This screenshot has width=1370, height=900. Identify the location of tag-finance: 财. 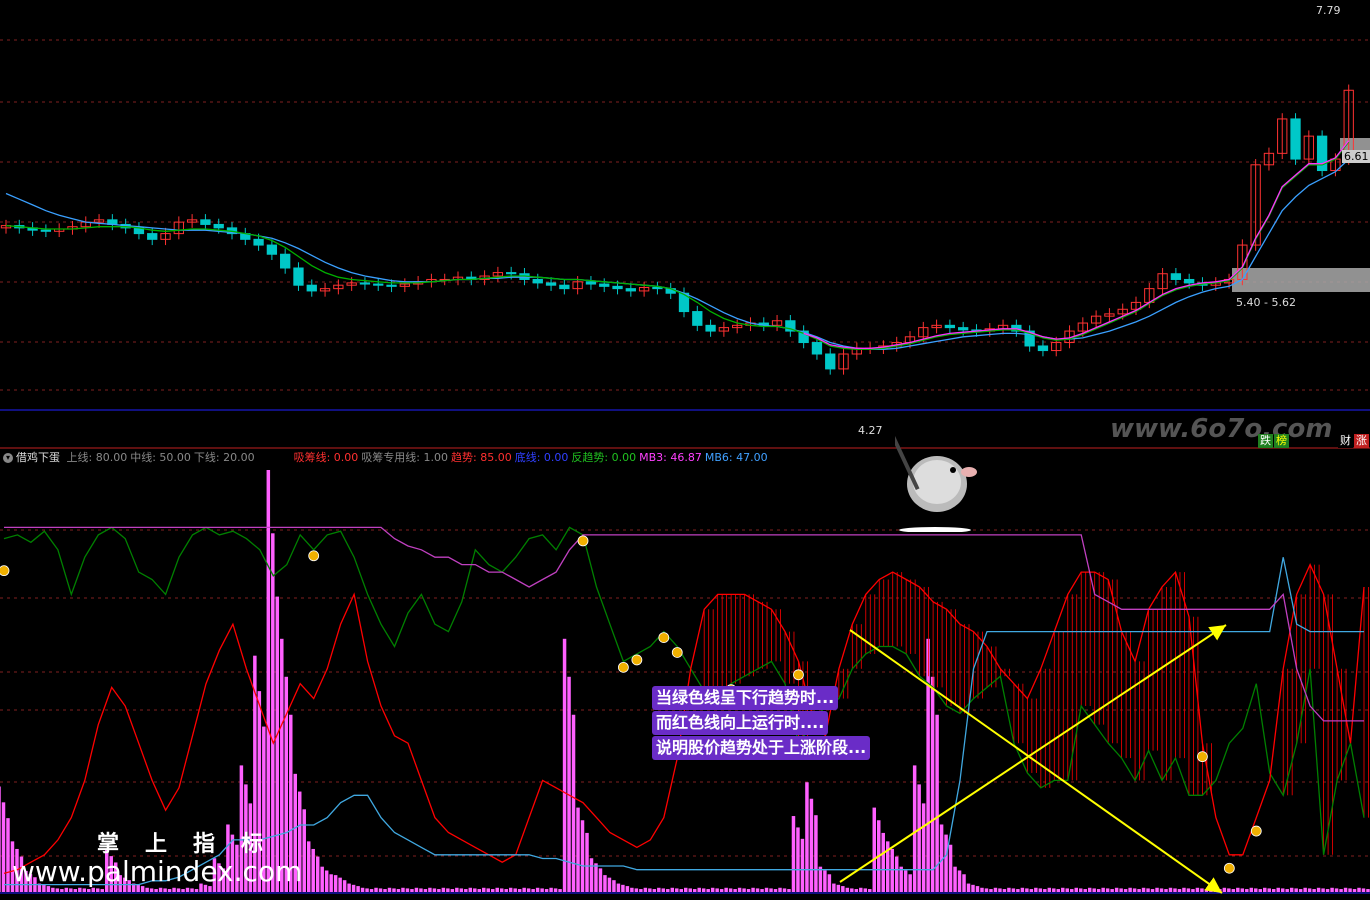
(1345, 441).